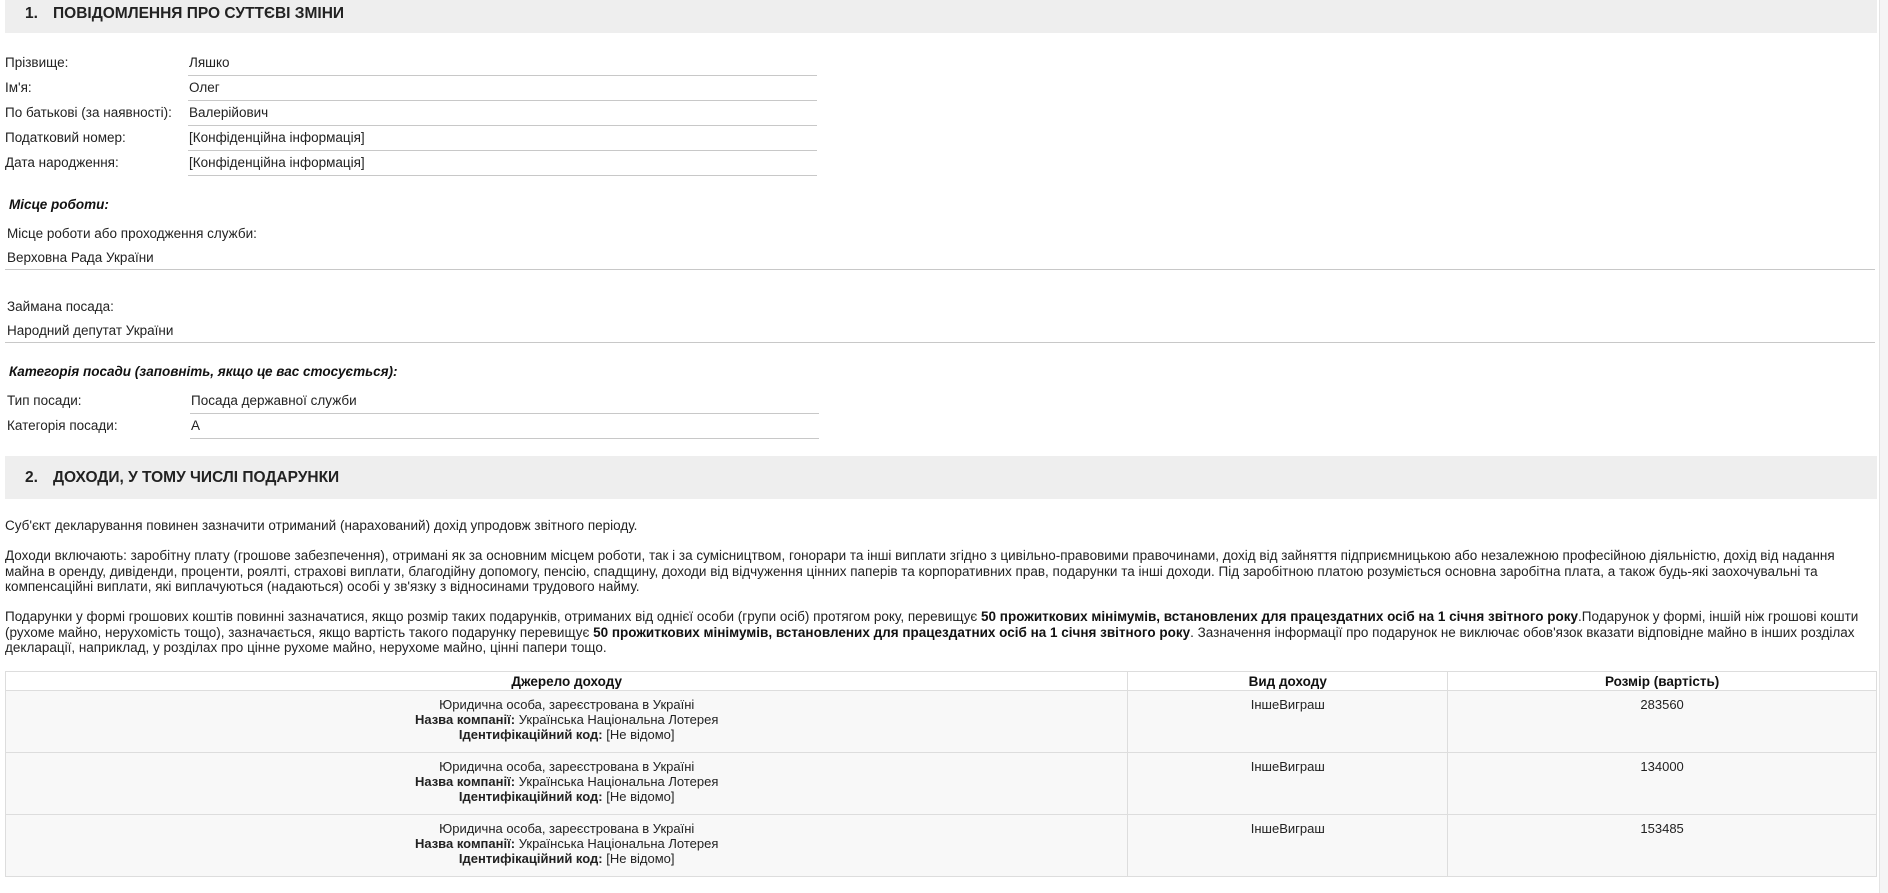 This screenshot has height=893, width=1888. What do you see at coordinates (18, 87) in the screenshot?
I see `first-name-label: Ім'я:` at bounding box center [18, 87].